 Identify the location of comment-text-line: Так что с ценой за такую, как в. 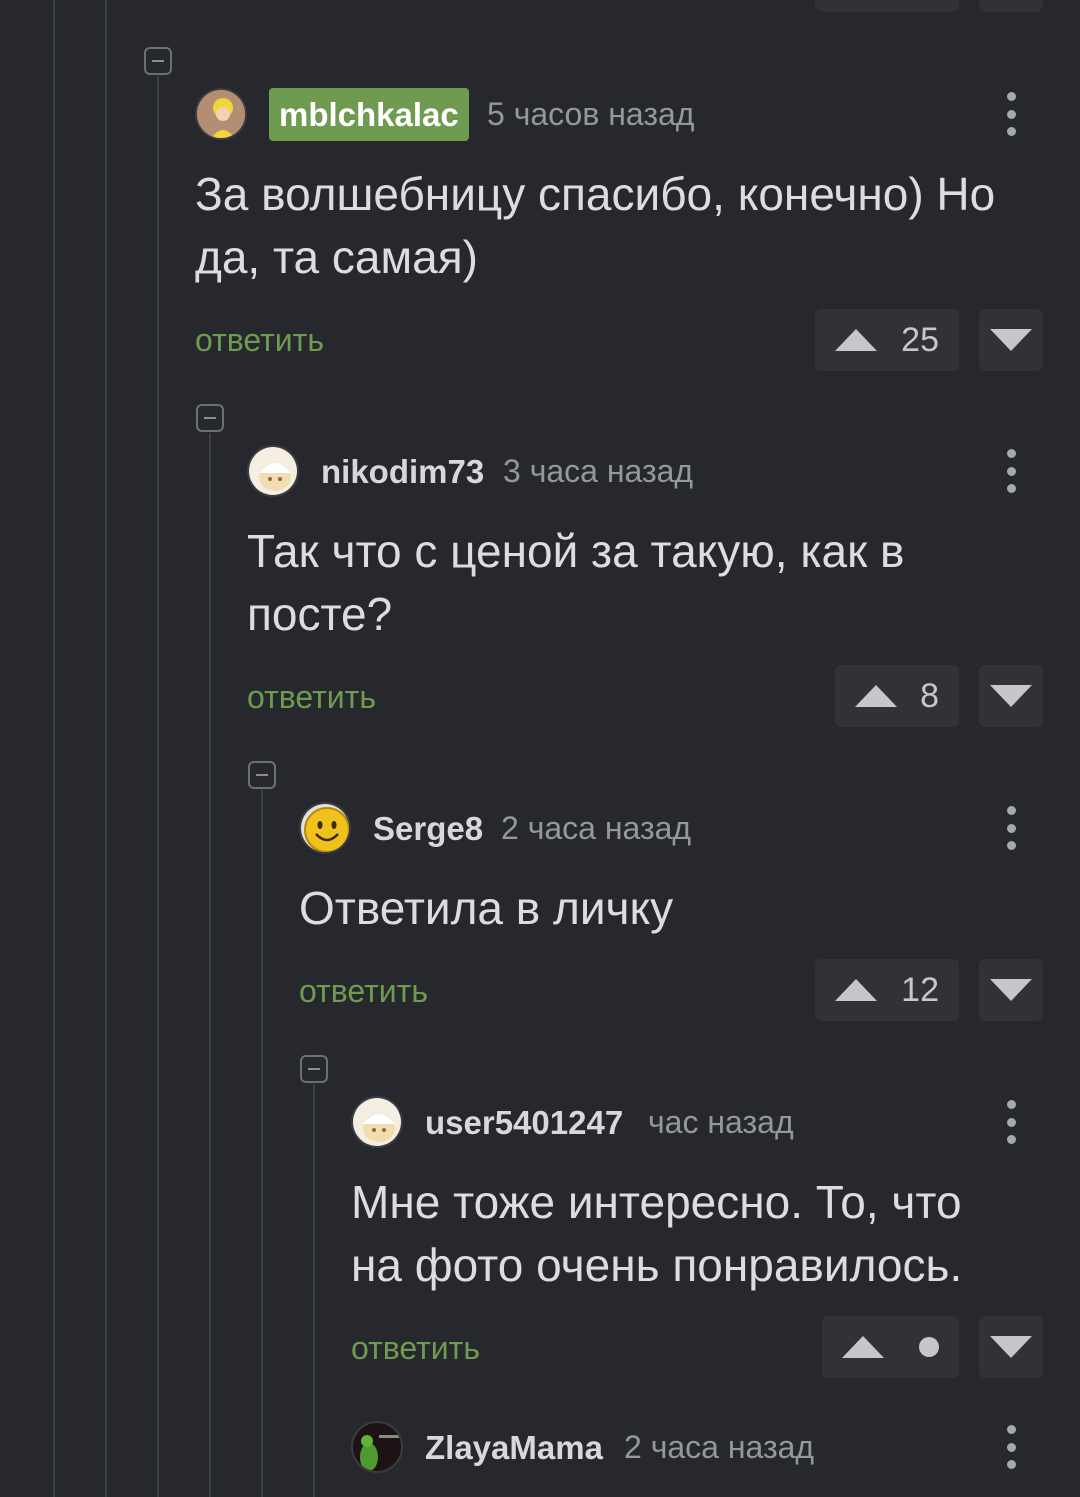
(576, 551).